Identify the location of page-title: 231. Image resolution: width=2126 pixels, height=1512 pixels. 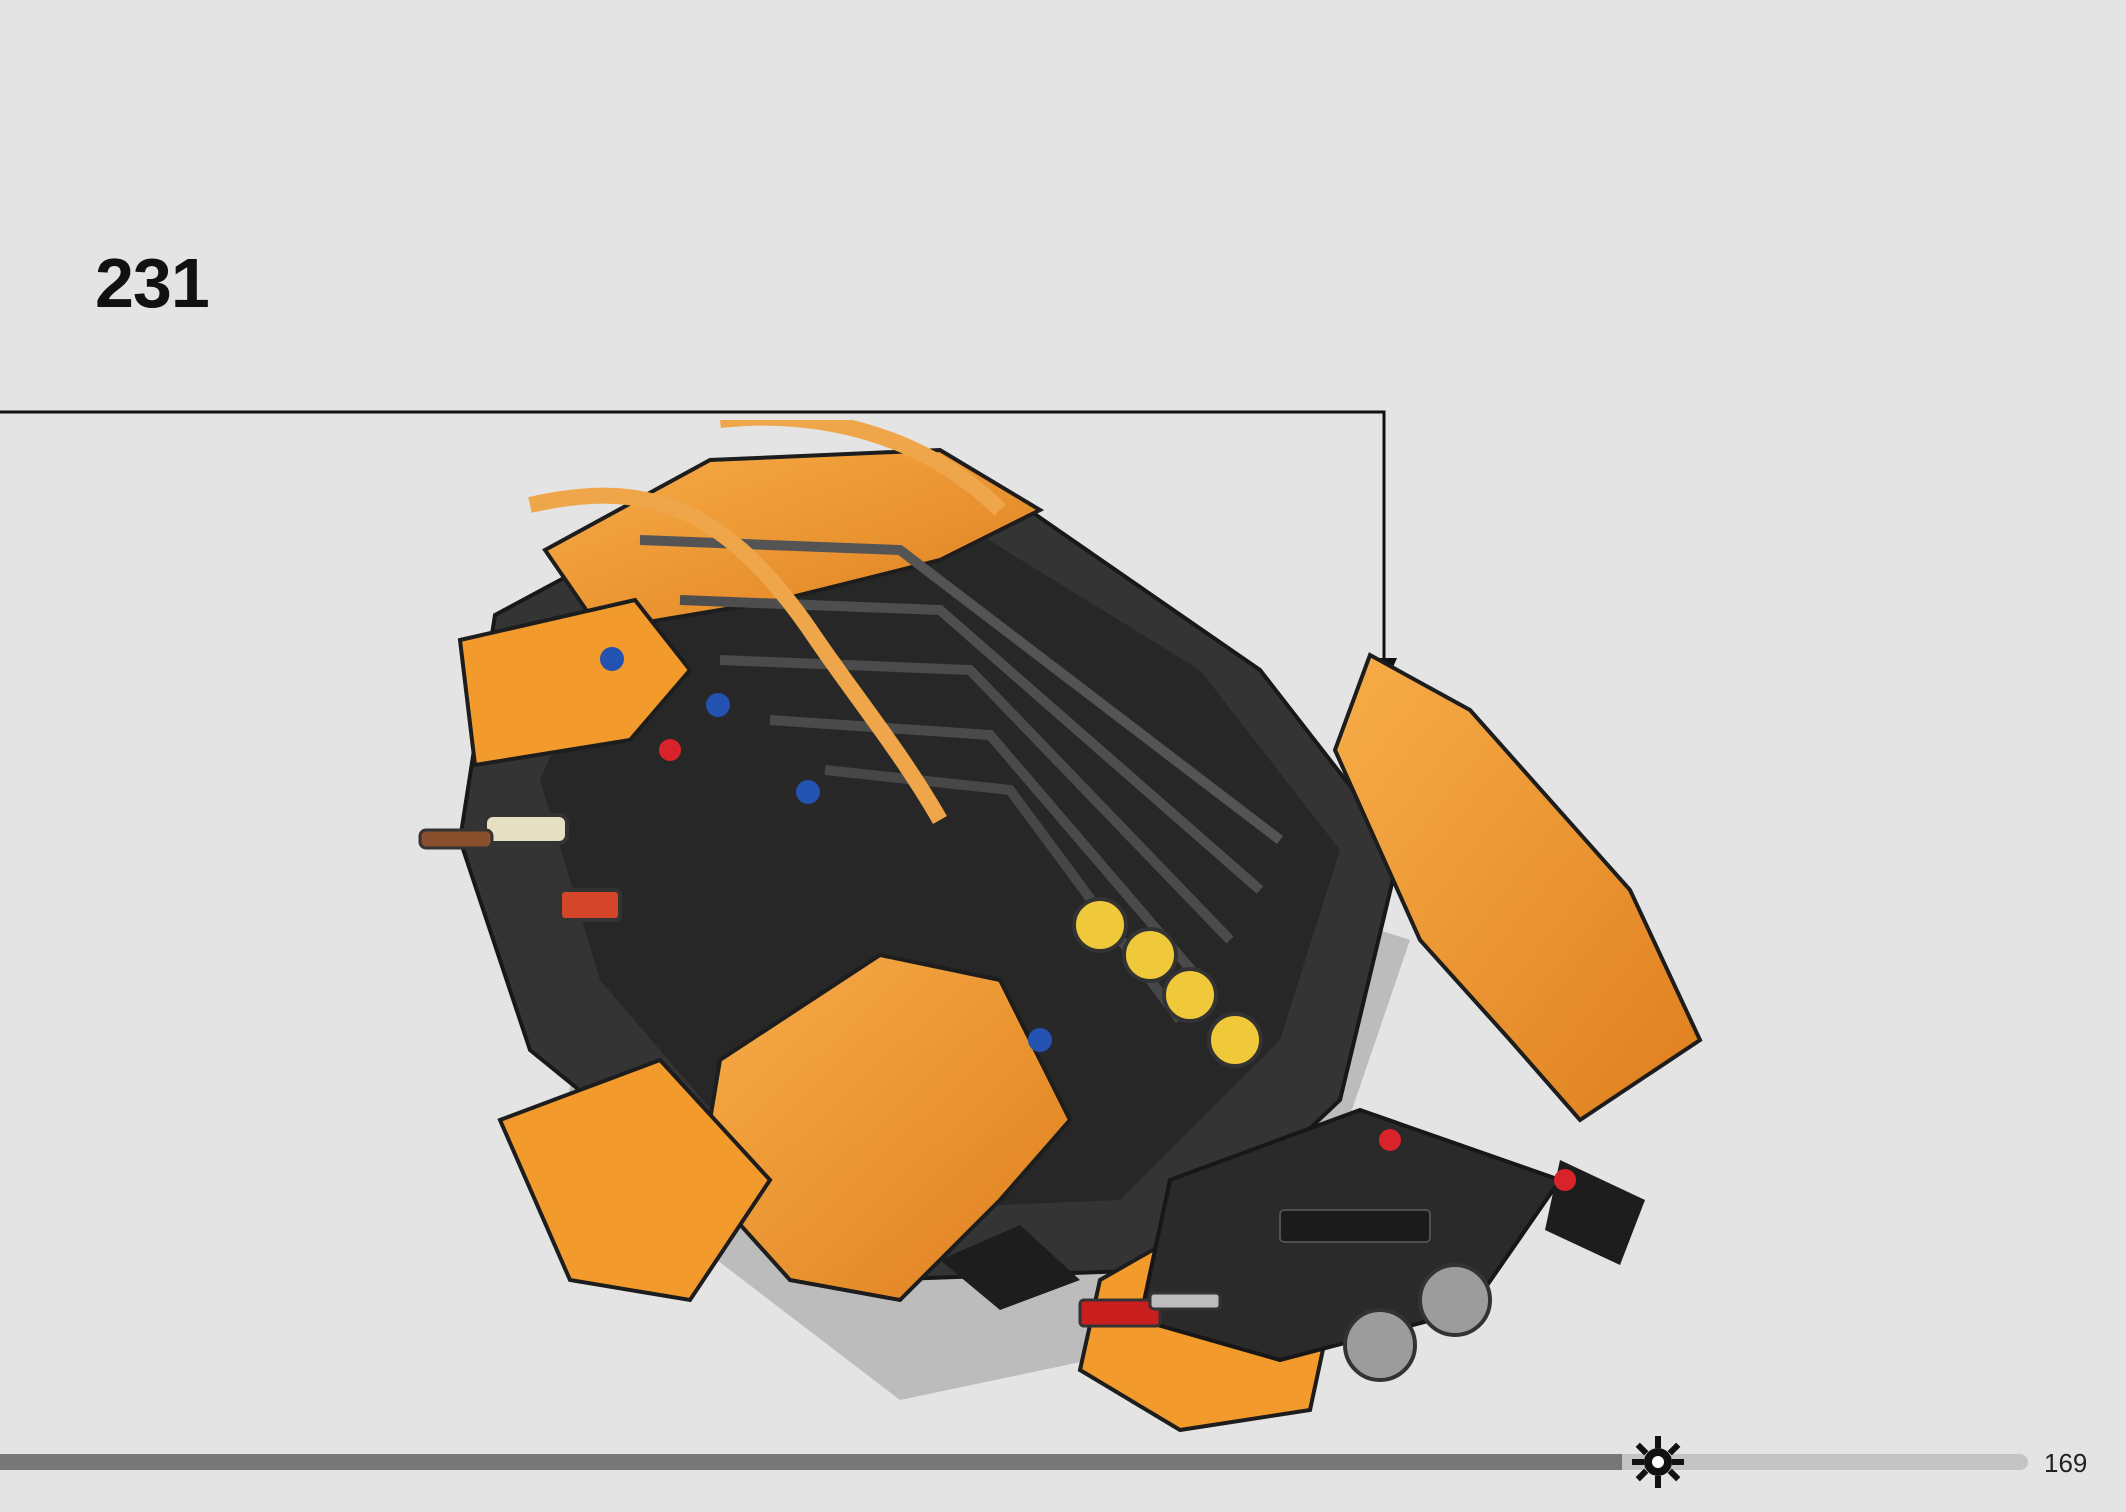
(152, 283).